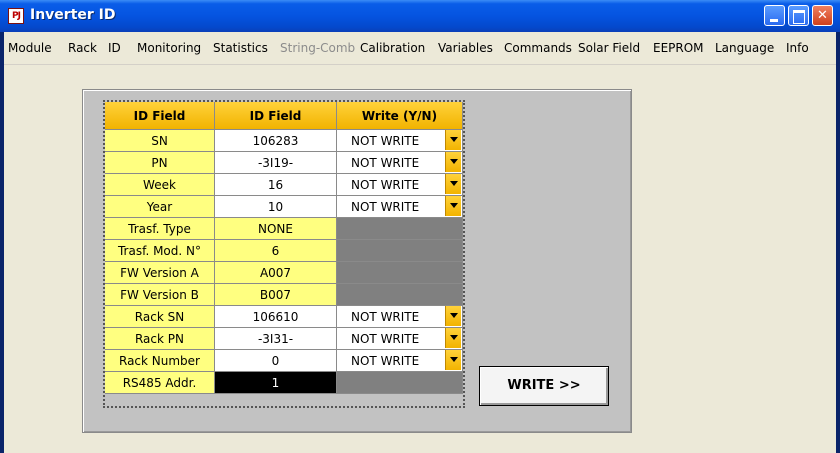  Describe the element at coordinates (160, 317) in the screenshot. I see `row-label: Rack SN` at that location.